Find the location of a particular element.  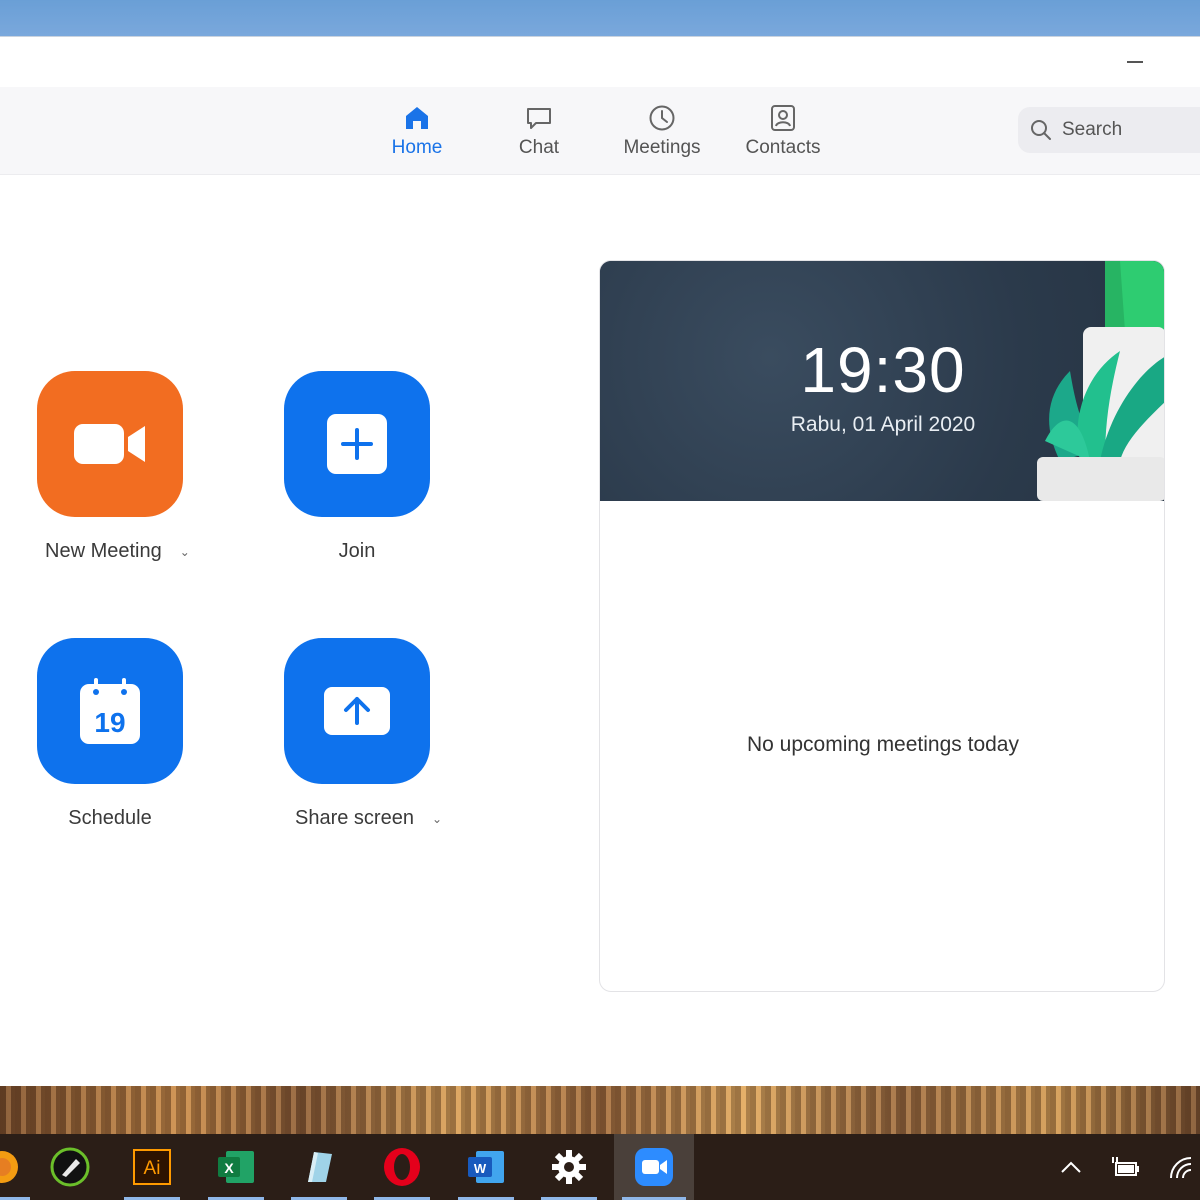

taskbar-settings is located at coordinates (569, 1167).